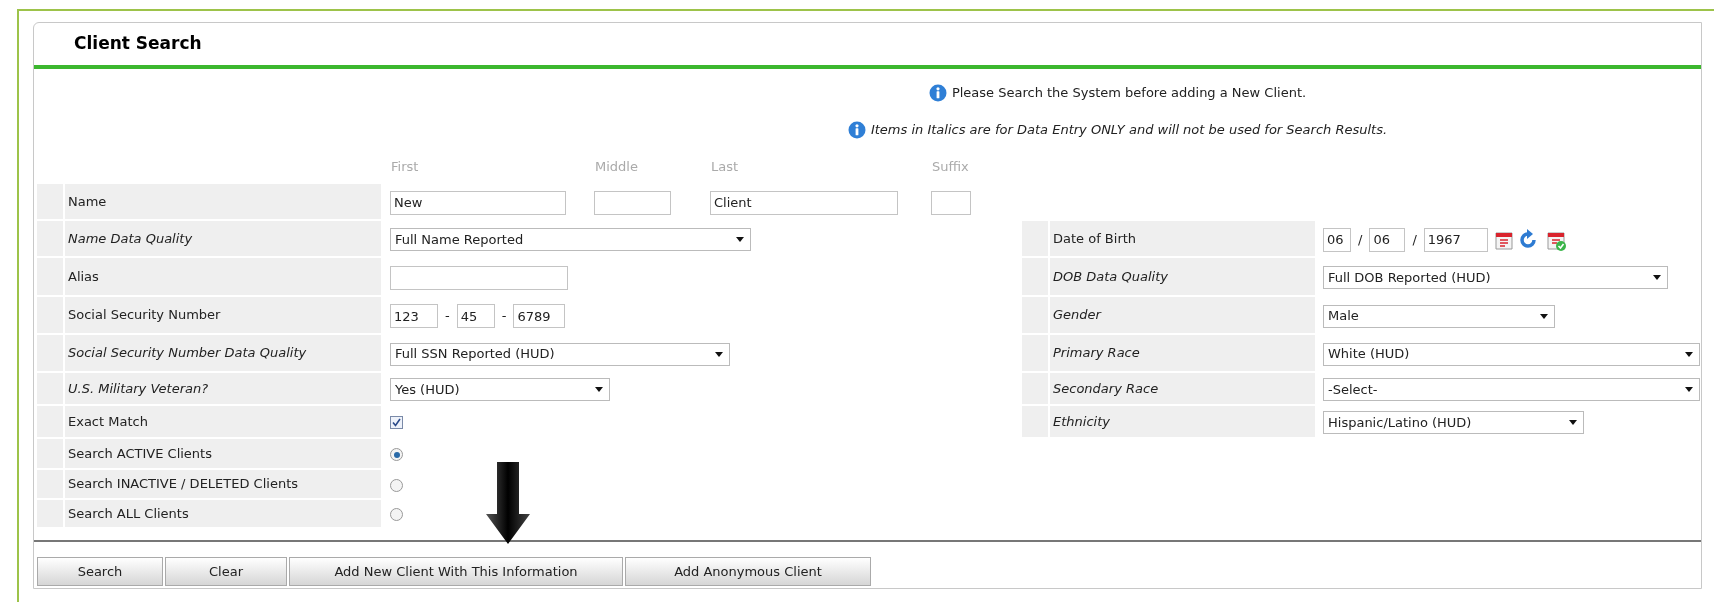 Image resolution: width=1714 pixels, height=602 pixels. Describe the element at coordinates (804, 202) in the screenshot. I see `text-field: Client` at that location.